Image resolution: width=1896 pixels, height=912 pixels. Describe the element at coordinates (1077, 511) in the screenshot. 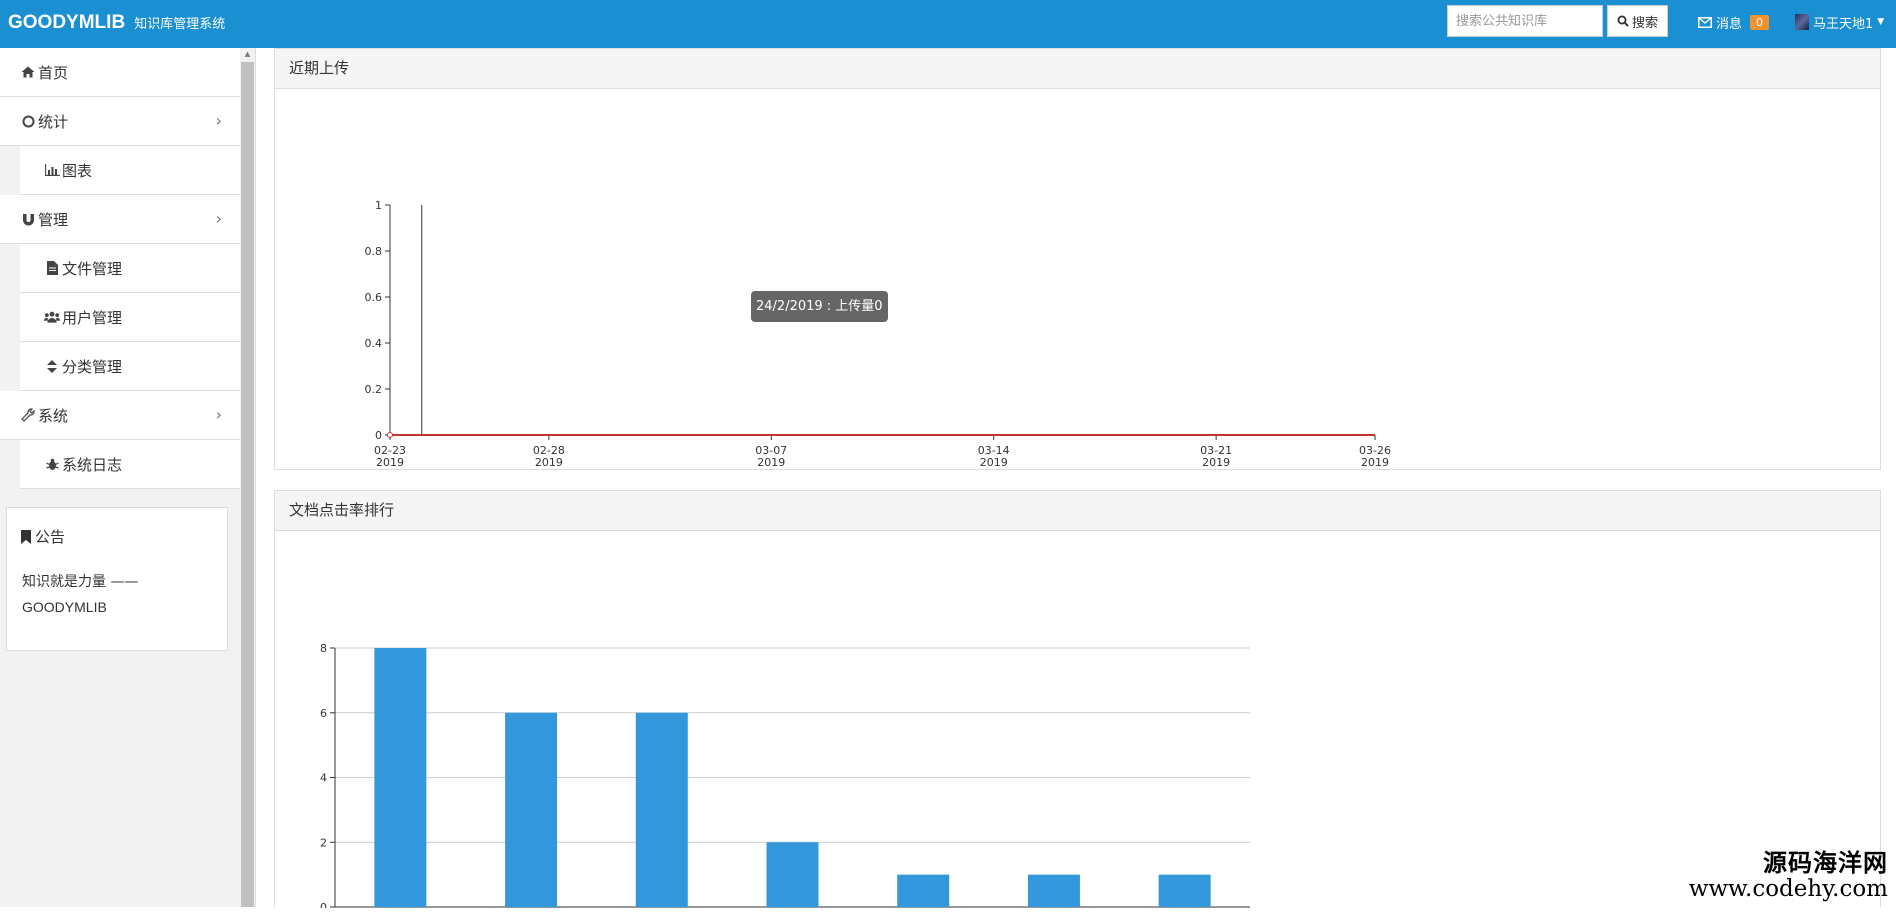

I see `click-ranking-title: 文档点击率排行` at that location.